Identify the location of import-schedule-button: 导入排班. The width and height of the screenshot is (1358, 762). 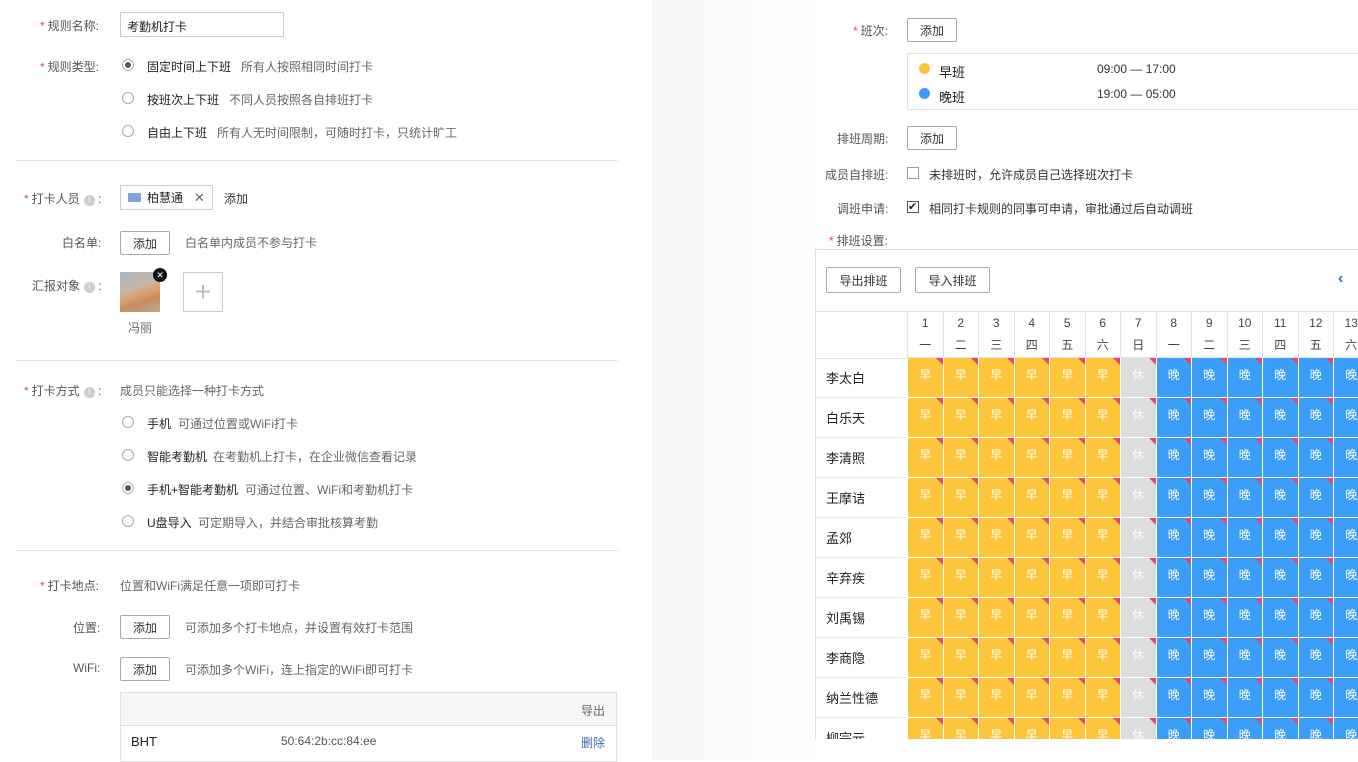
(952, 280).